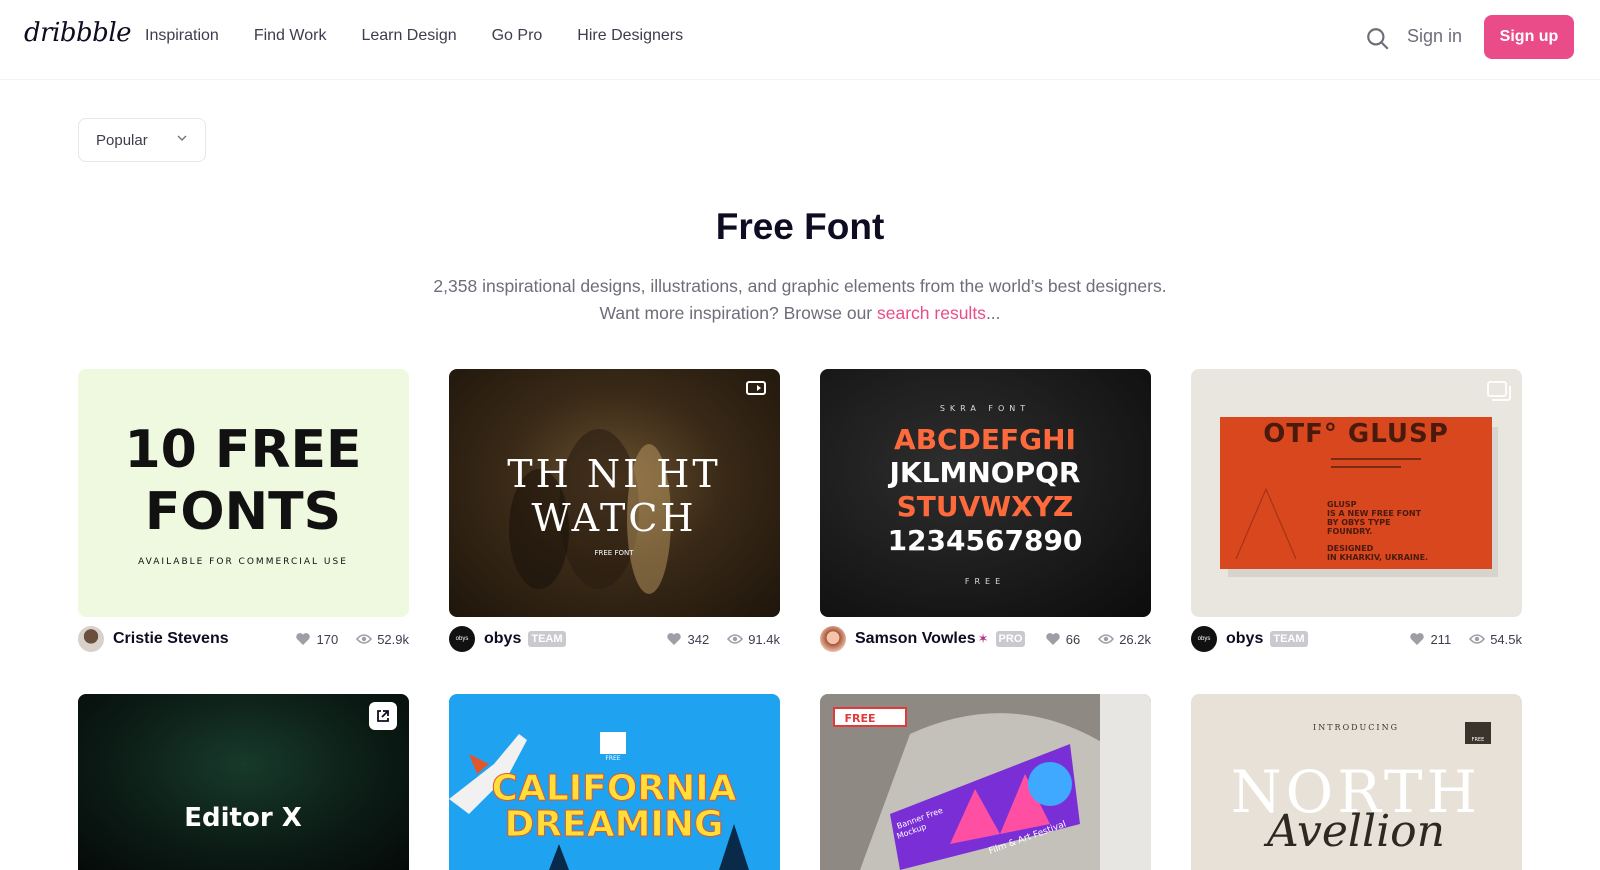 This screenshot has width=1600, height=870. Describe the element at coordinates (243, 562) in the screenshot. I see `art-caption: AVAILABLE FOR COMMERCIAL USE` at that location.